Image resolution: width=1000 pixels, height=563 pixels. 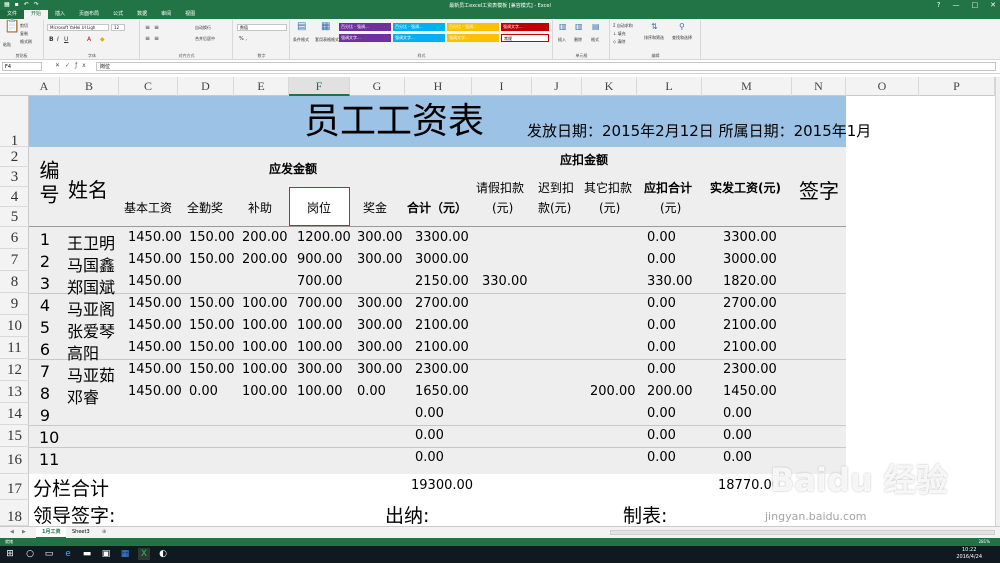 What do you see at coordinates (142, 14) in the screenshot?
I see `tab-data: 数据` at bounding box center [142, 14].